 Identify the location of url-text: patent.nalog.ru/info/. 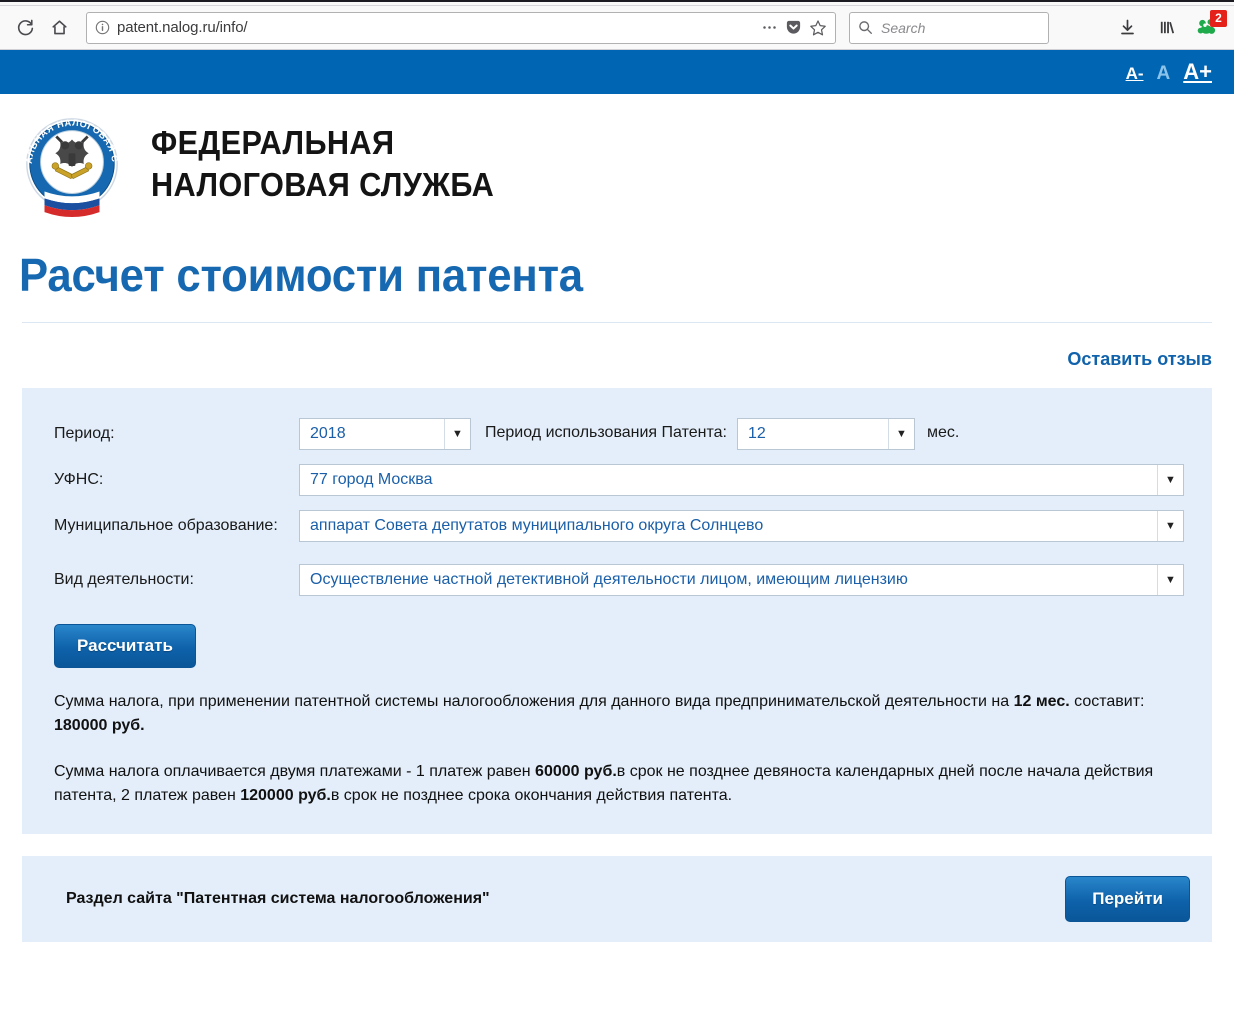
(182, 27).